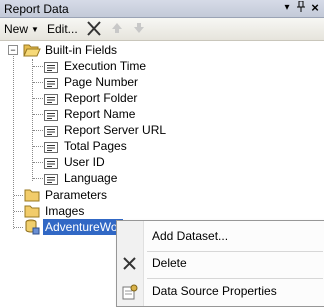 This screenshot has width=324, height=307. I want to click on properties-icon, so click(130, 293).